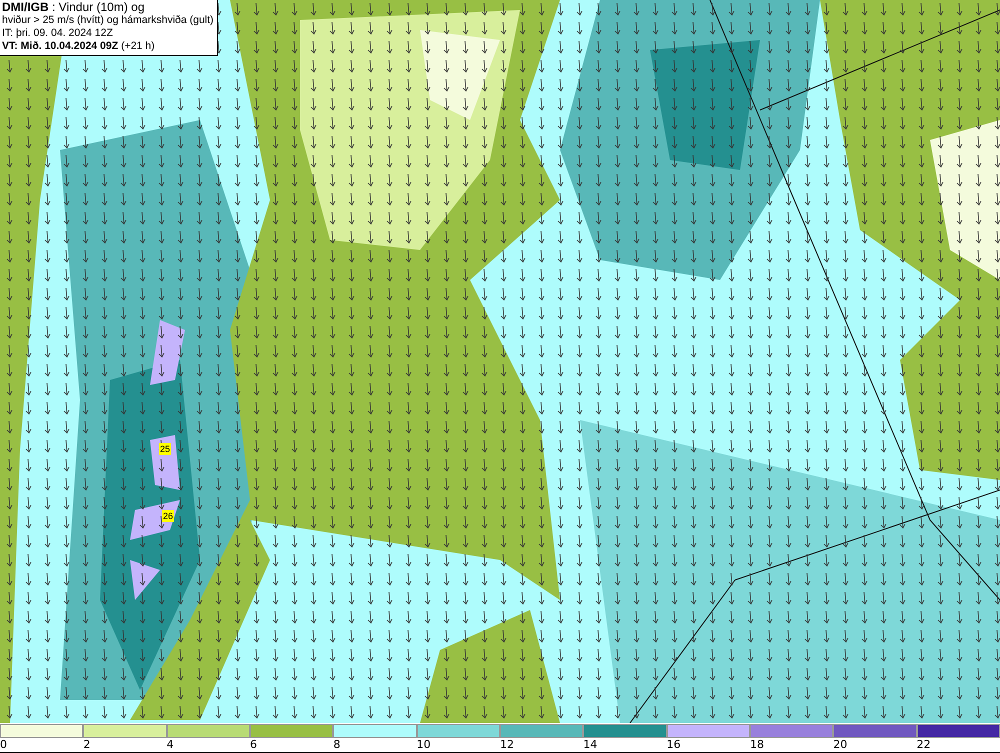 This screenshot has height=753, width=1000. What do you see at coordinates (423, 744) in the screenshot?
I see `legend-label: 10` at bounding box center [423, 744].